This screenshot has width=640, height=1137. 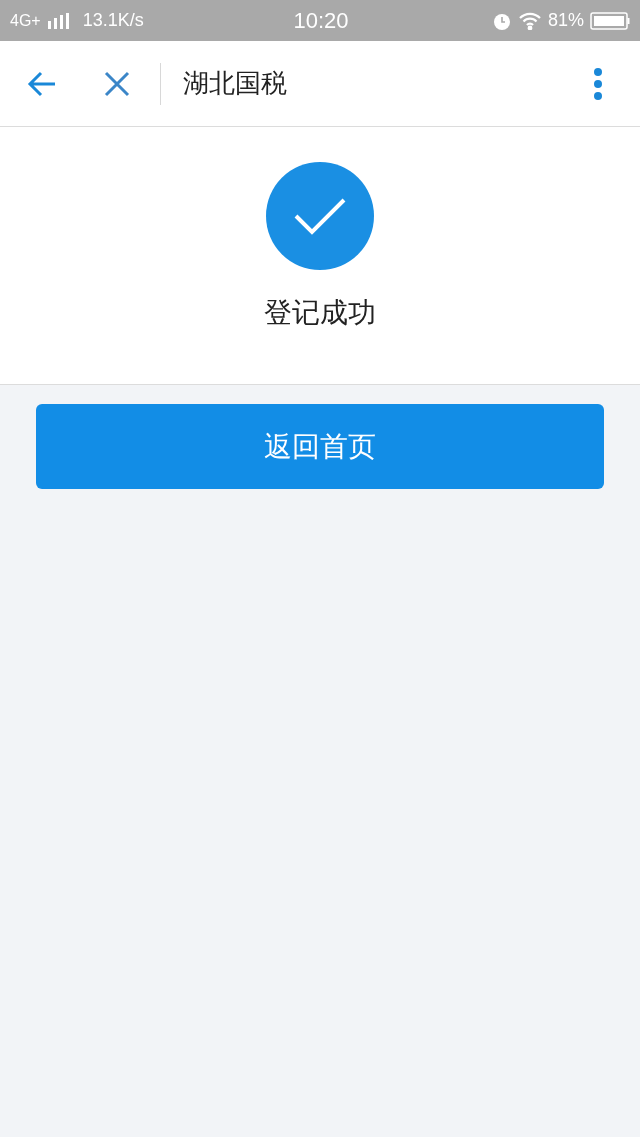 I want to click on network-type: 4G+, so click(x=25, y=20).